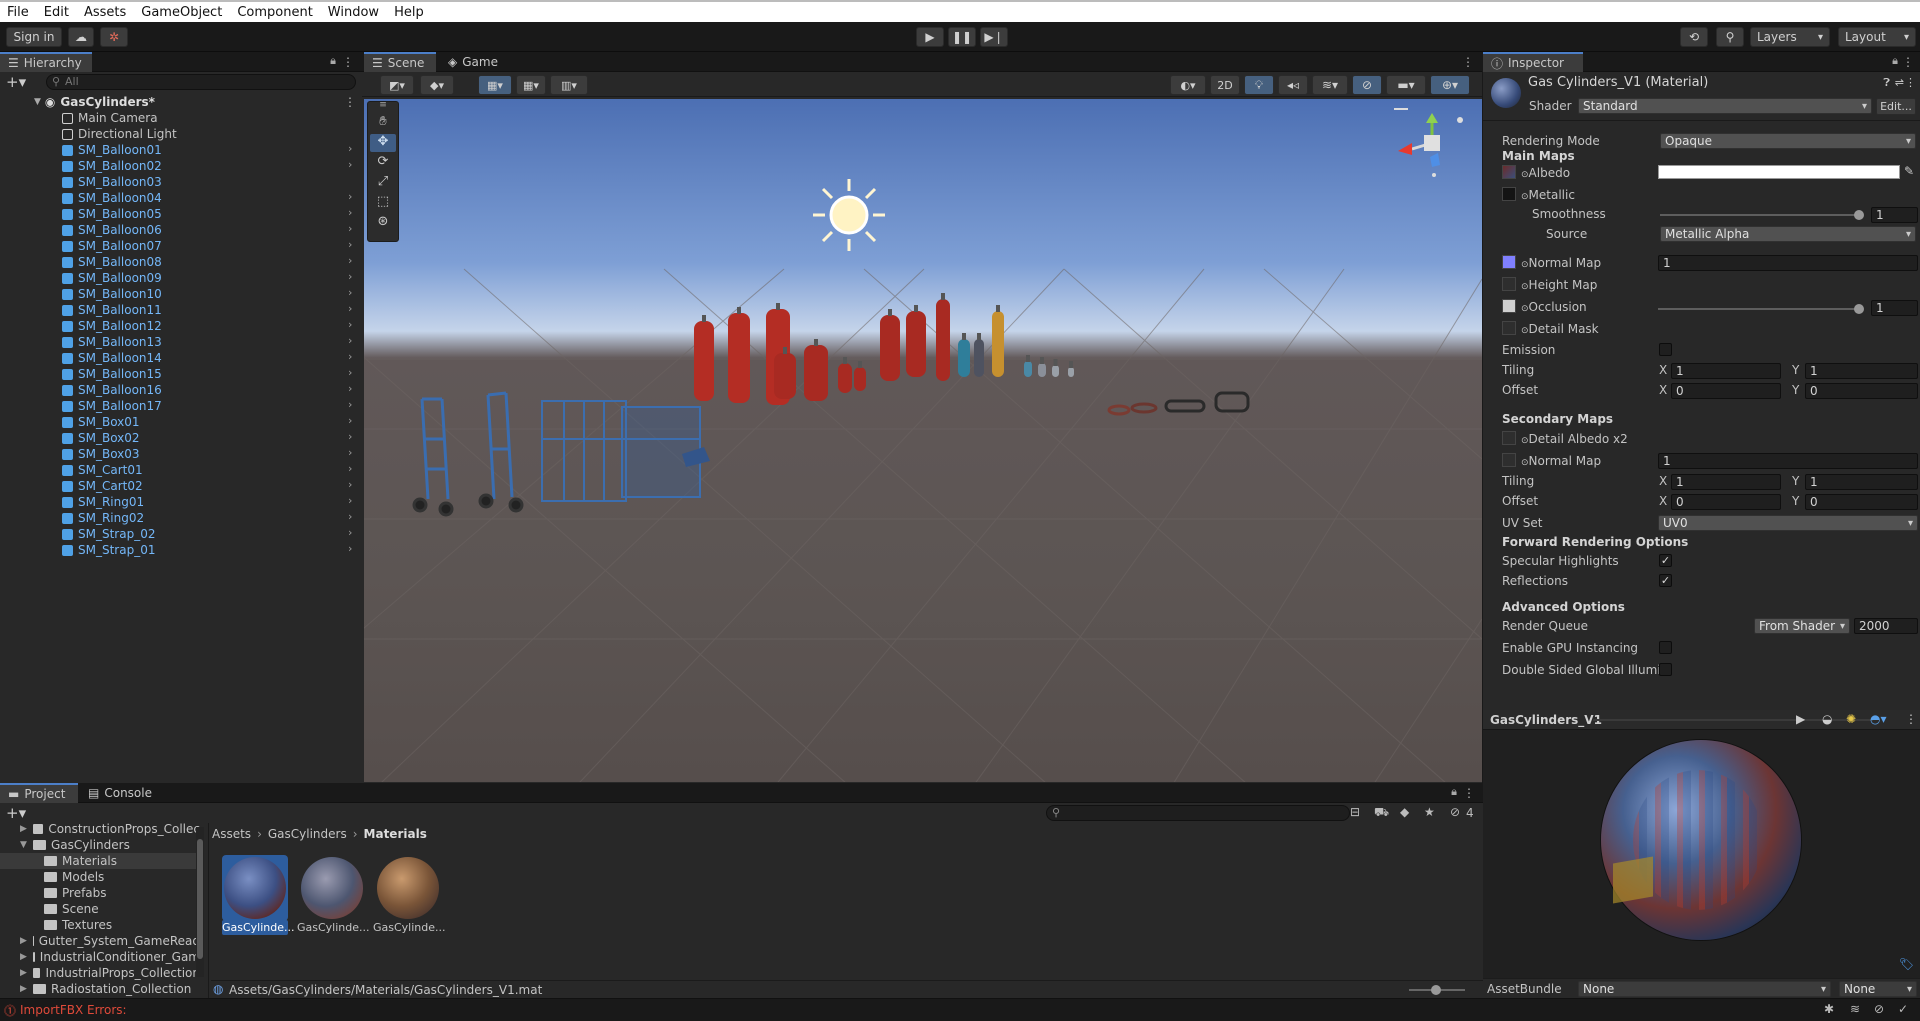 This screenshot has height=1021, width=1920. I want to click on view-options-icon: ◆▾, so click(437, 85).